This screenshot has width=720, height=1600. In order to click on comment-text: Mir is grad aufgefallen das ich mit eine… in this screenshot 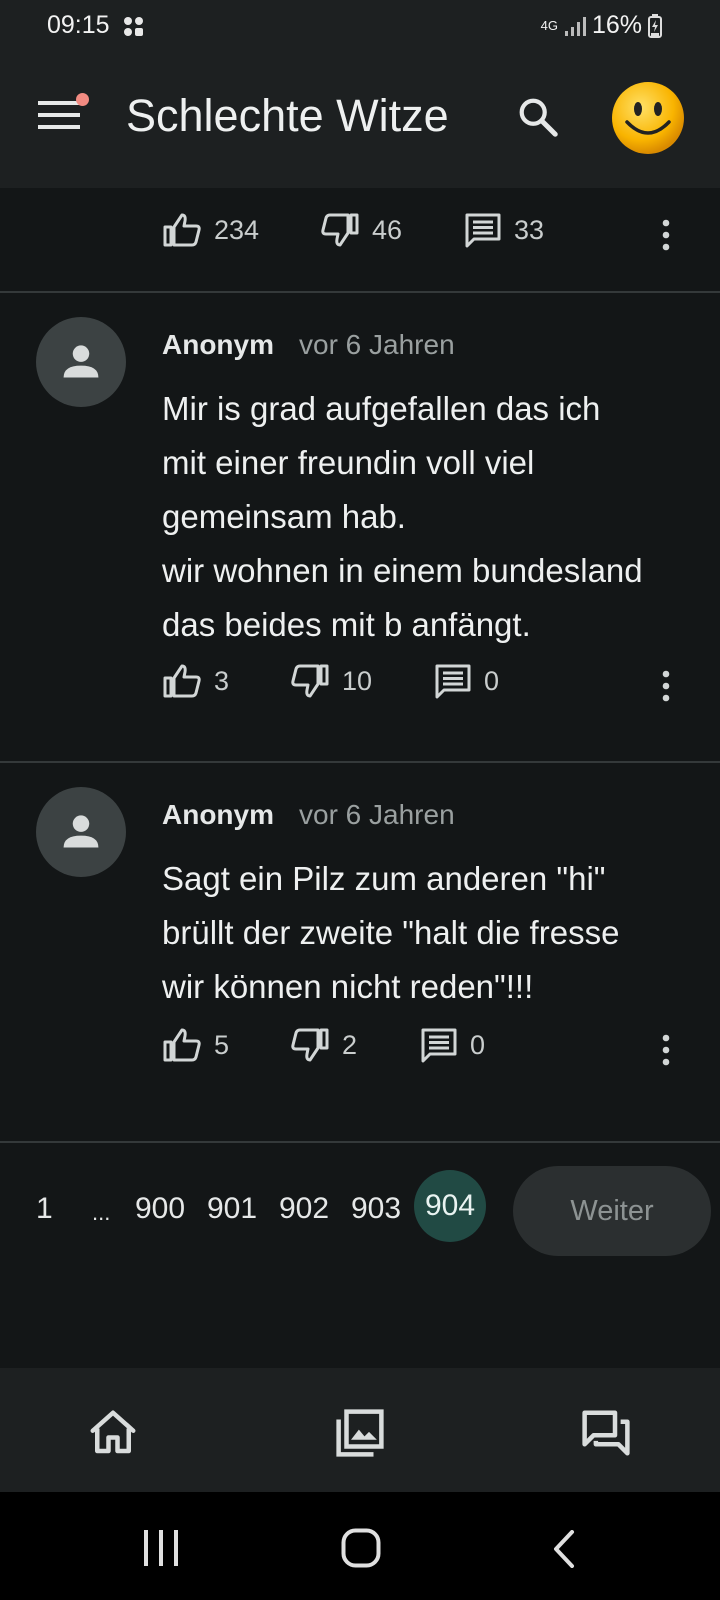, I will do `click(402, 516)`.